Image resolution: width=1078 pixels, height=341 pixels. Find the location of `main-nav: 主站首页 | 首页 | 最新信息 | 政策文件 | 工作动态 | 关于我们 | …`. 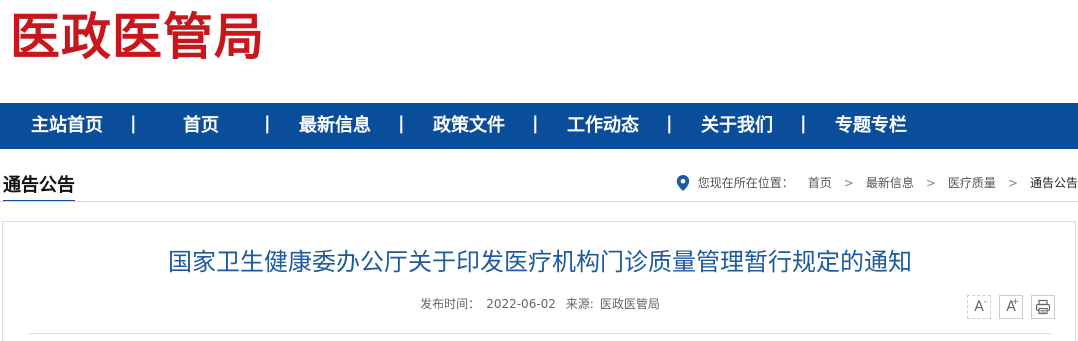

main-nav: 主站首页 | 首页 | 最新信息 | 政策文件 | 工作动态 | 关于我们 | … is located at coordinates (539, 126).